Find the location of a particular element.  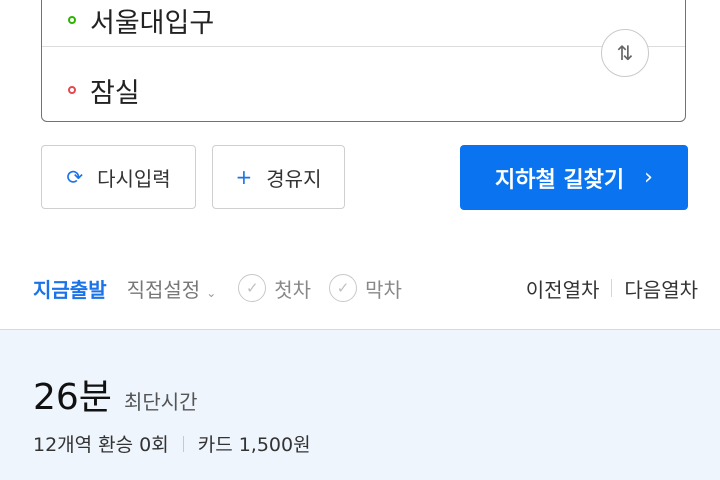

destination-marker-icon is located at coordinates (72, 90).